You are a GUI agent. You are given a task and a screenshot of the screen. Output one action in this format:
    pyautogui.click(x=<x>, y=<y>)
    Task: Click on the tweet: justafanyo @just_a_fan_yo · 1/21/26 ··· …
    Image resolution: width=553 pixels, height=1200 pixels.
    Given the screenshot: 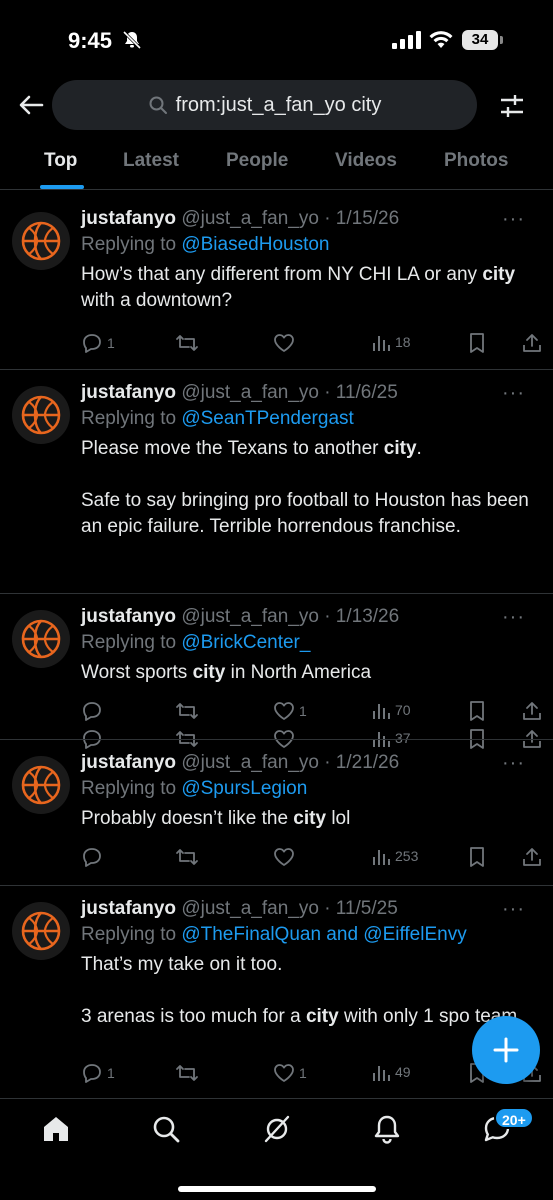 What is the action you would take?
    pyautogui.click(x=276, y=813)
    